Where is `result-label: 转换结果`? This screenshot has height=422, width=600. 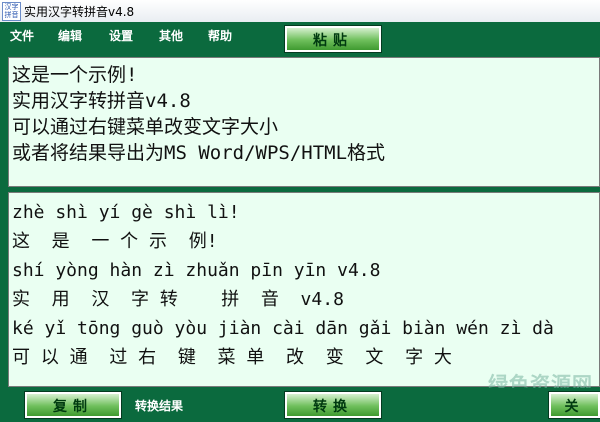
result-label: 转换结果 is located at coordinates (159, 406).